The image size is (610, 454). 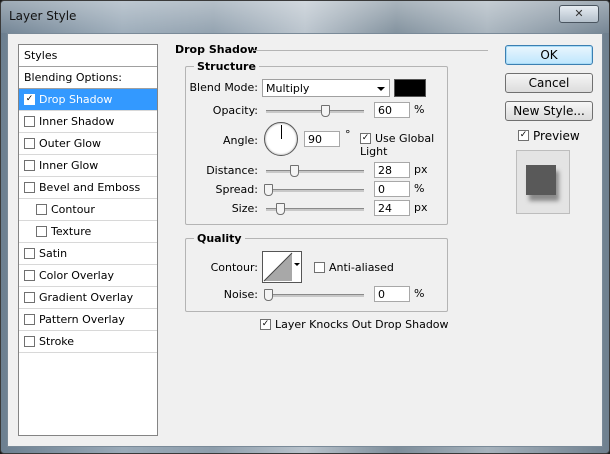 What do you see at coordinates (219, 238) in the screenshot?
I see `quality-title: Quality` at bounding box center [219, 238].